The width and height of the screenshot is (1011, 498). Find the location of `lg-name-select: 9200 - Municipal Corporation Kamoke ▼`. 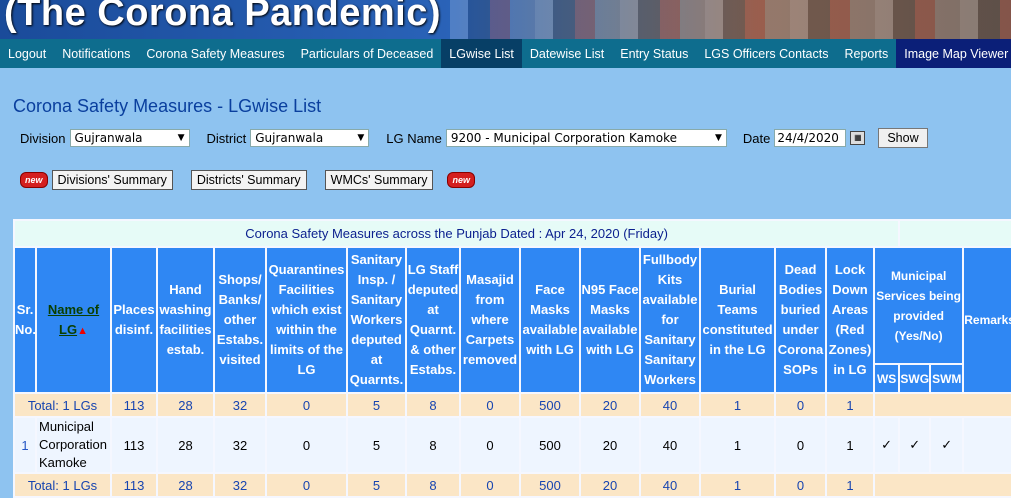

lg-name-select: 9200 - Municipal Corporation Kamoke ▼ is located at coordinates (586, 138).